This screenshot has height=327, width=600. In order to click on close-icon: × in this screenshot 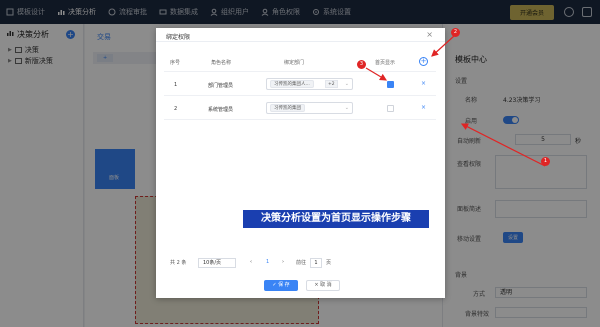, I will do `click(429, 34)`.